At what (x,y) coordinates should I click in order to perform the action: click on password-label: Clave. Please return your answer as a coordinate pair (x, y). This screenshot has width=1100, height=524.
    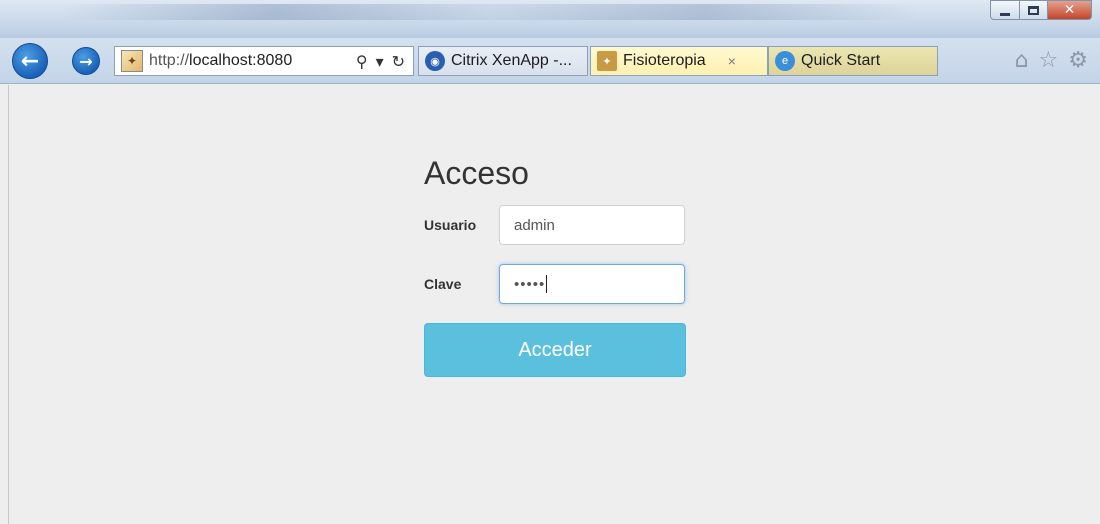
    Looking at the image, I should click on (443, 284).